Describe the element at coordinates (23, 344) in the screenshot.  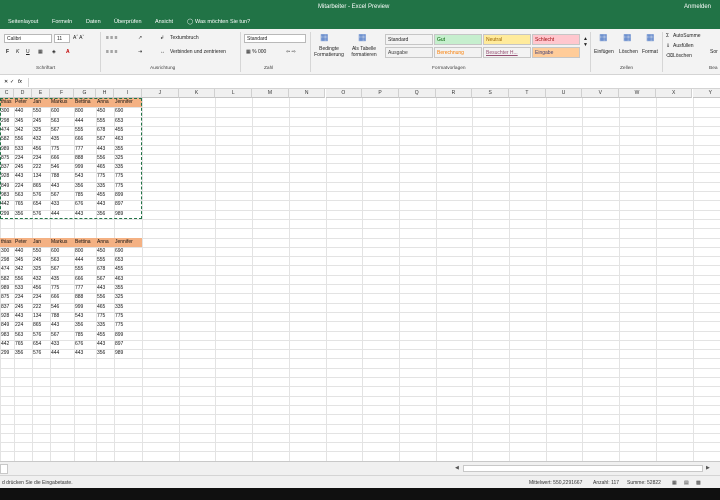
I see `table-cell: 765` at that location.